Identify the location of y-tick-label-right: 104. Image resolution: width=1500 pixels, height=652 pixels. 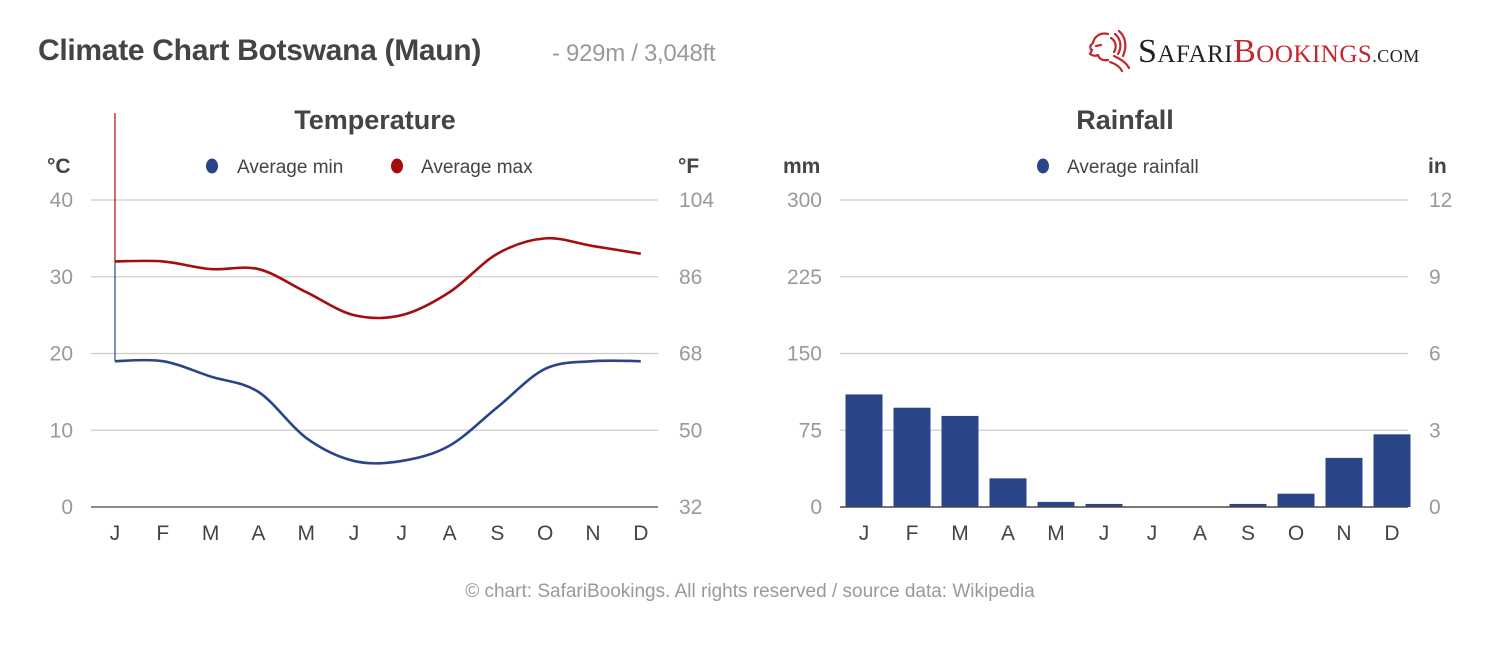
(696, 200).